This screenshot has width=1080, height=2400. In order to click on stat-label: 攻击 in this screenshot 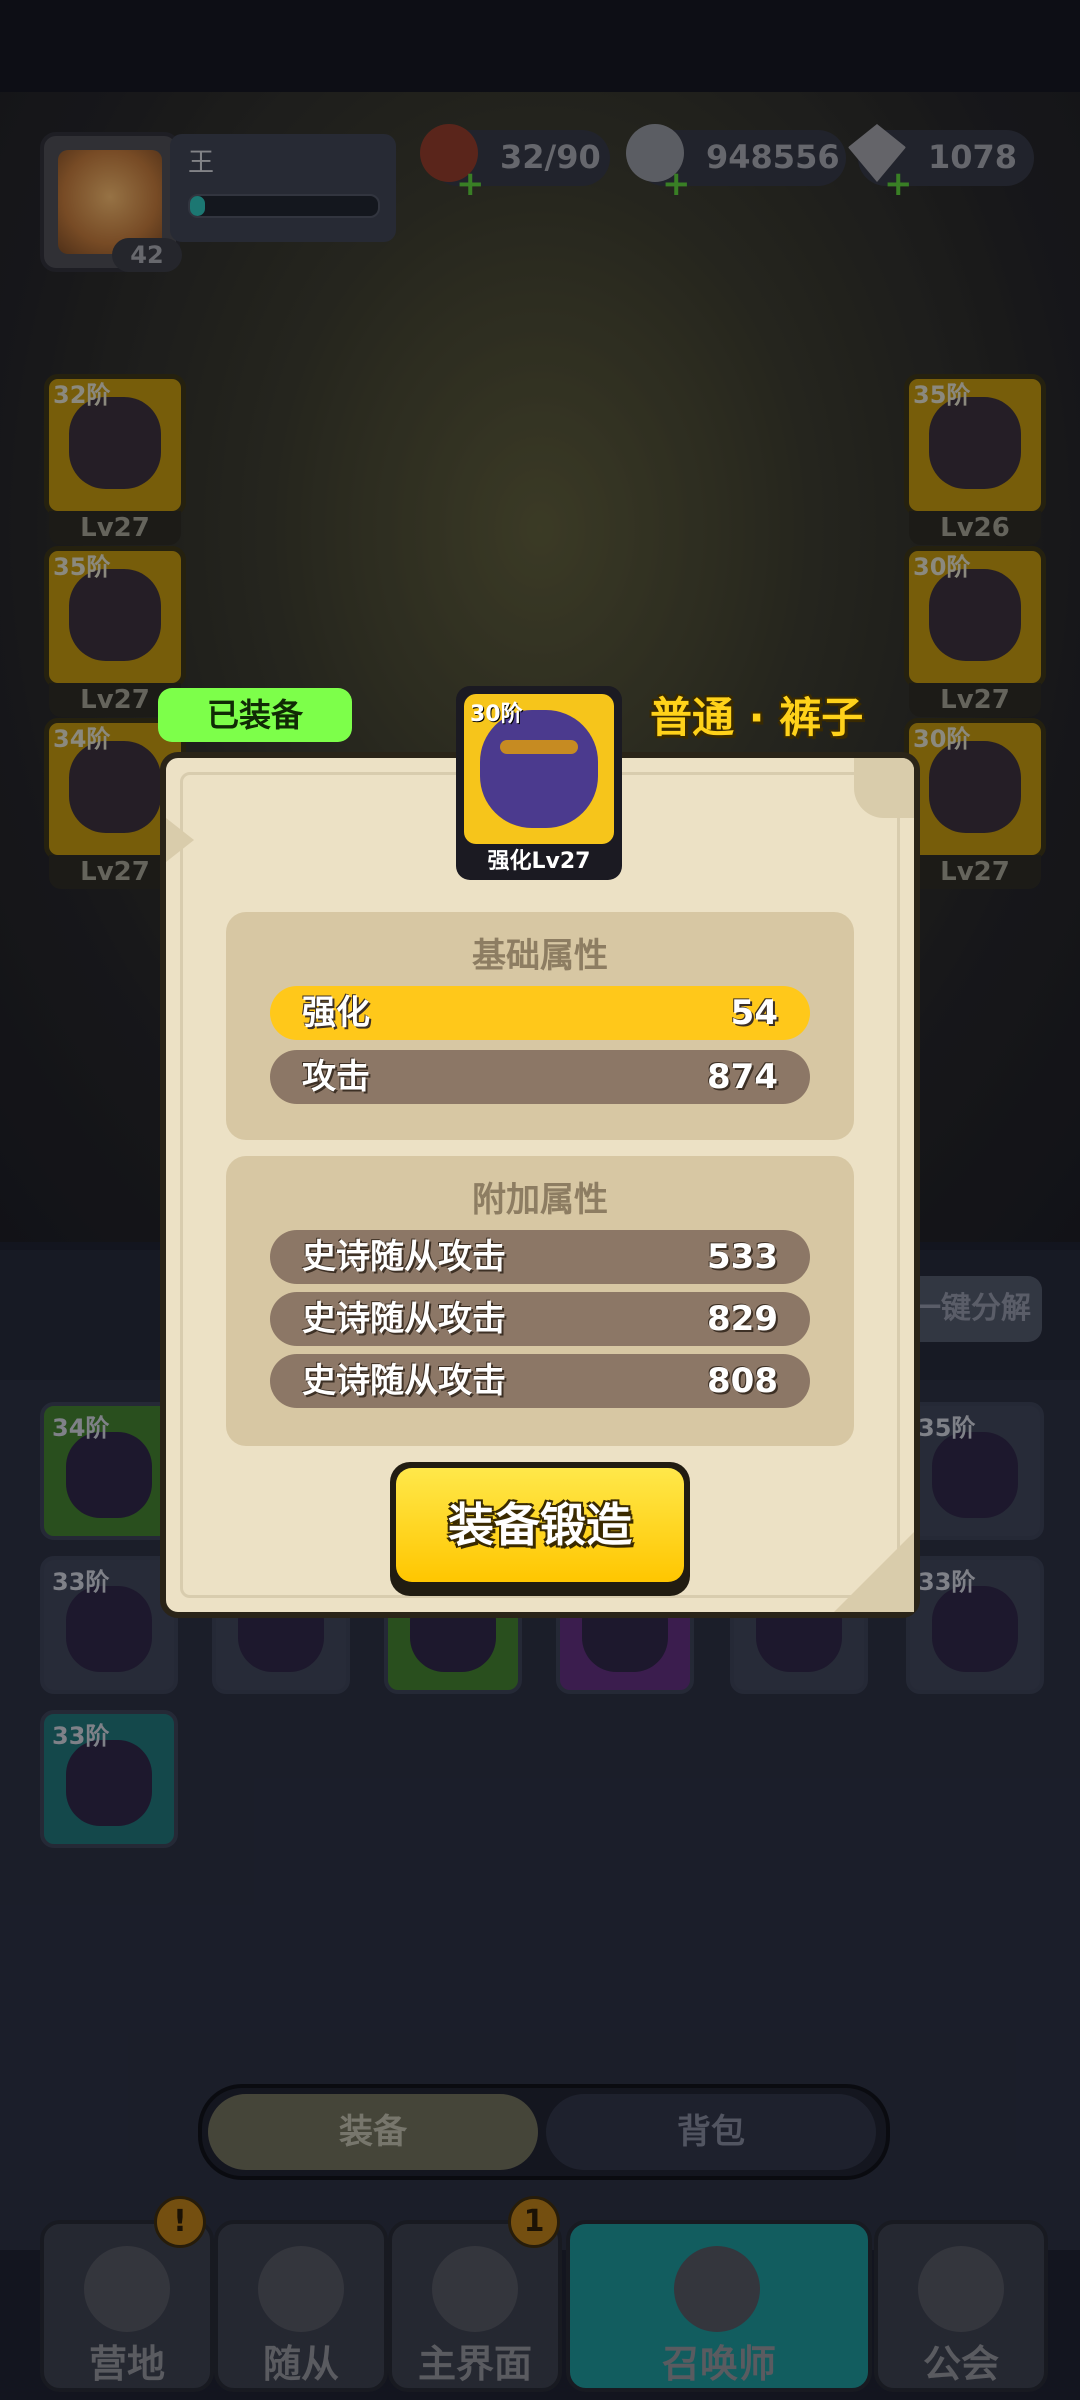, I will do `click(336, 1077)`.